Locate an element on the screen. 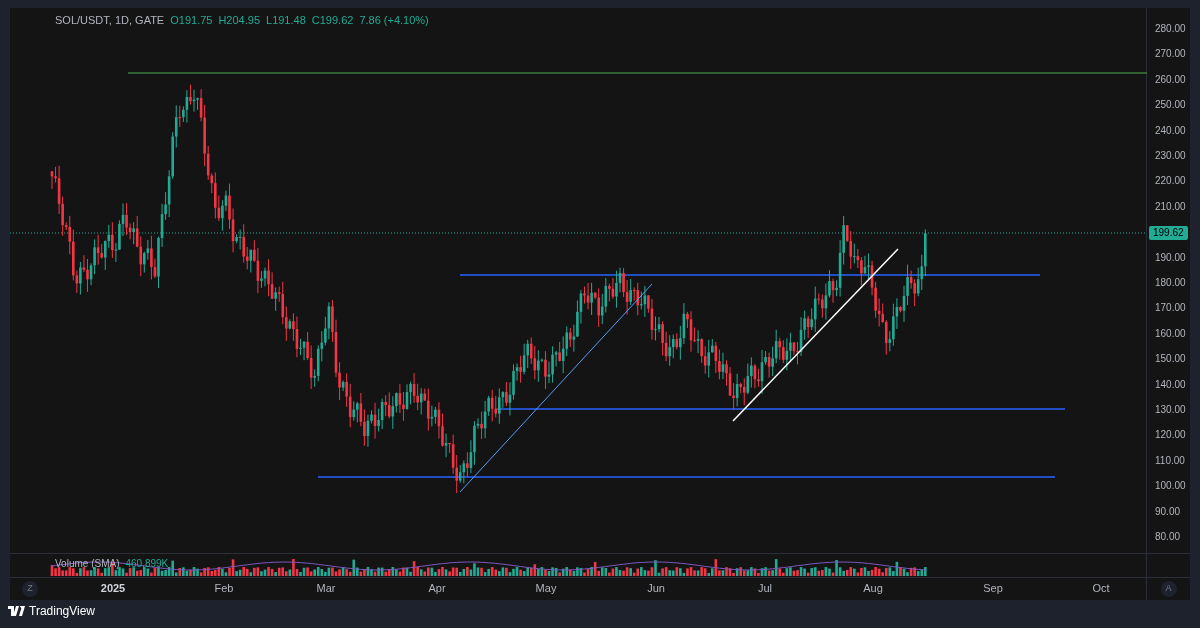 The height and width of the screenshot is (628, 1200). price-label: 220.00 is located at coordinates (1170, 181).